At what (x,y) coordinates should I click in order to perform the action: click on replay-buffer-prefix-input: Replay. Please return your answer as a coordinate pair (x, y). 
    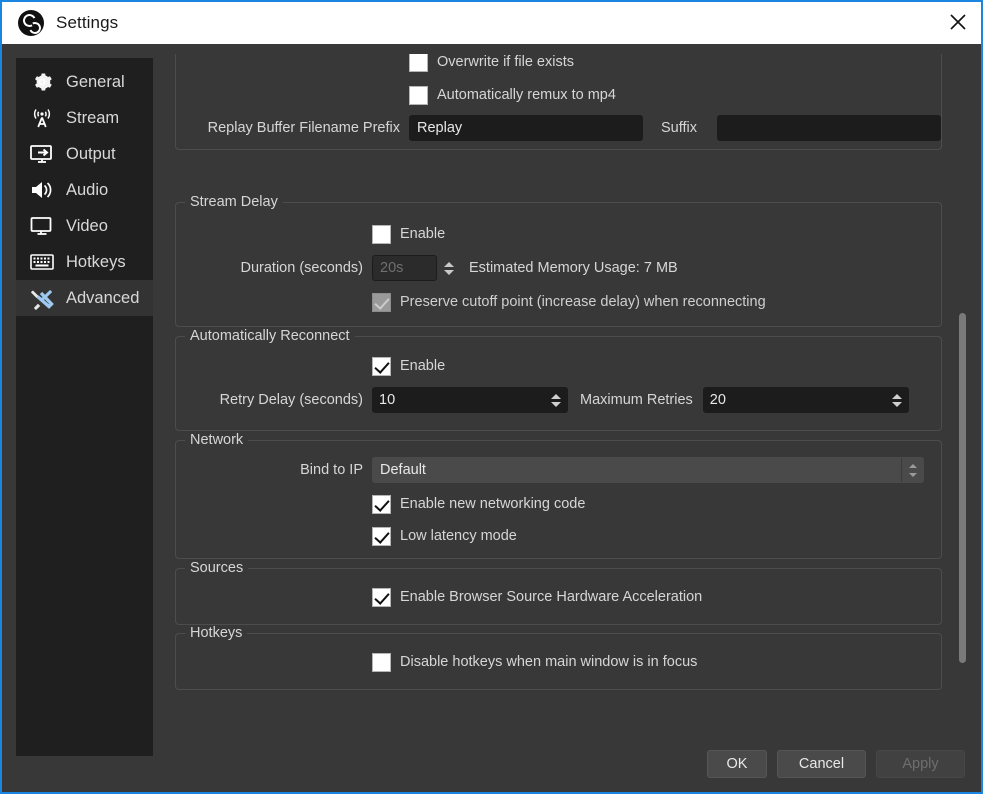
    Looking at the image, I should click on (526, 128).